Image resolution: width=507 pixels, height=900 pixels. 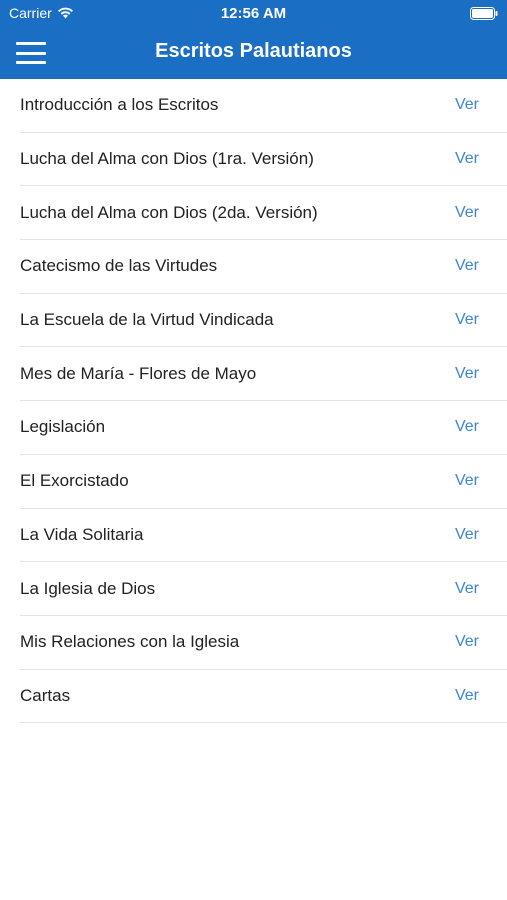 What do you see at coordinates (263, 428) in the screenshot?
I see `list-item: Legislación Ver` at bounding box center [263, 428].